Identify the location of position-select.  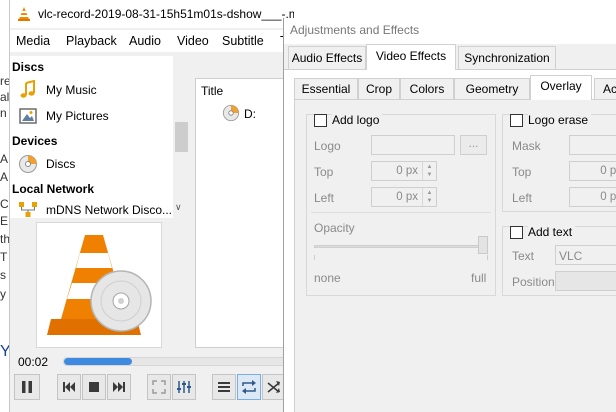
(585, 281).